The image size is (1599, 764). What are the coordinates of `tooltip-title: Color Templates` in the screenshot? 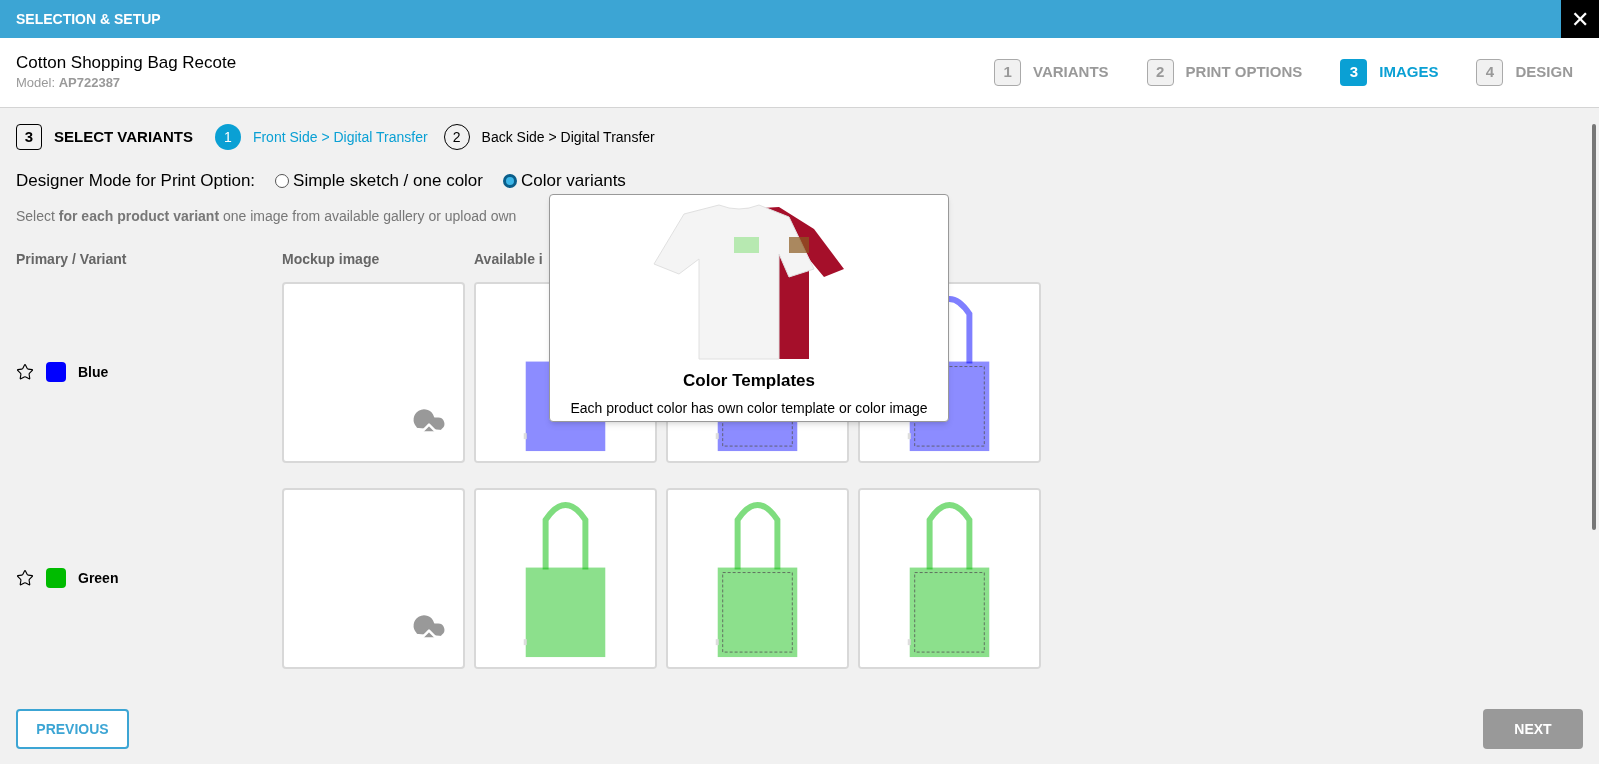 It's located at (749, 381).